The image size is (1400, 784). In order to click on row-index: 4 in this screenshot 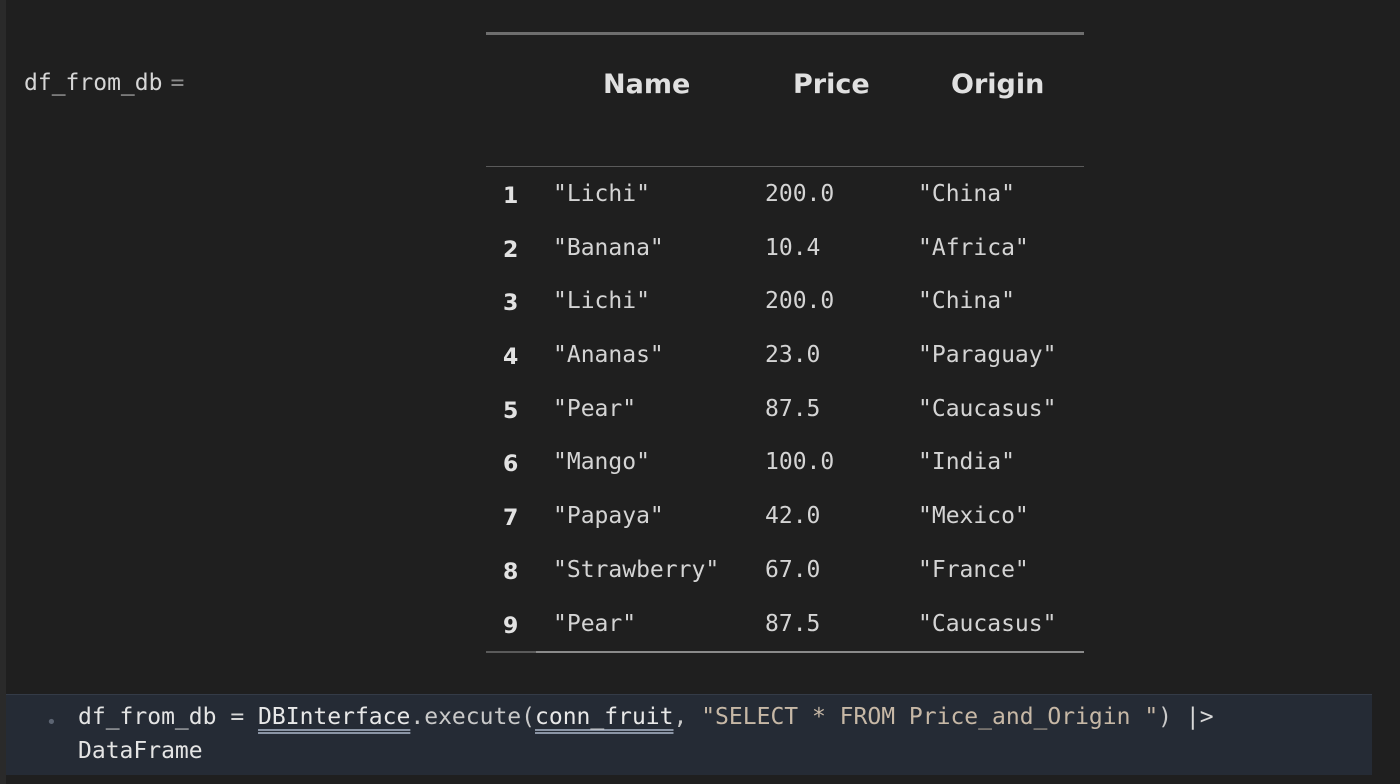, I will do `click(511, 358)`.